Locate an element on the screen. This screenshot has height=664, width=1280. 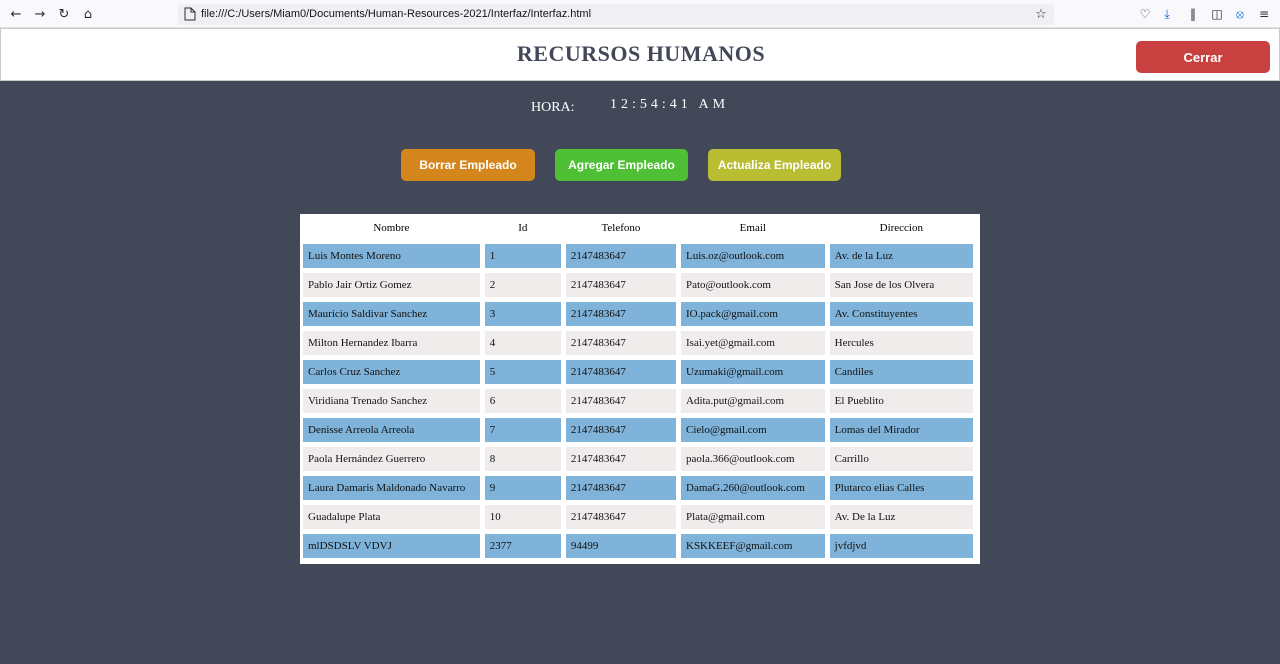
column-header-email: Email is located at coordinates (752, 228).